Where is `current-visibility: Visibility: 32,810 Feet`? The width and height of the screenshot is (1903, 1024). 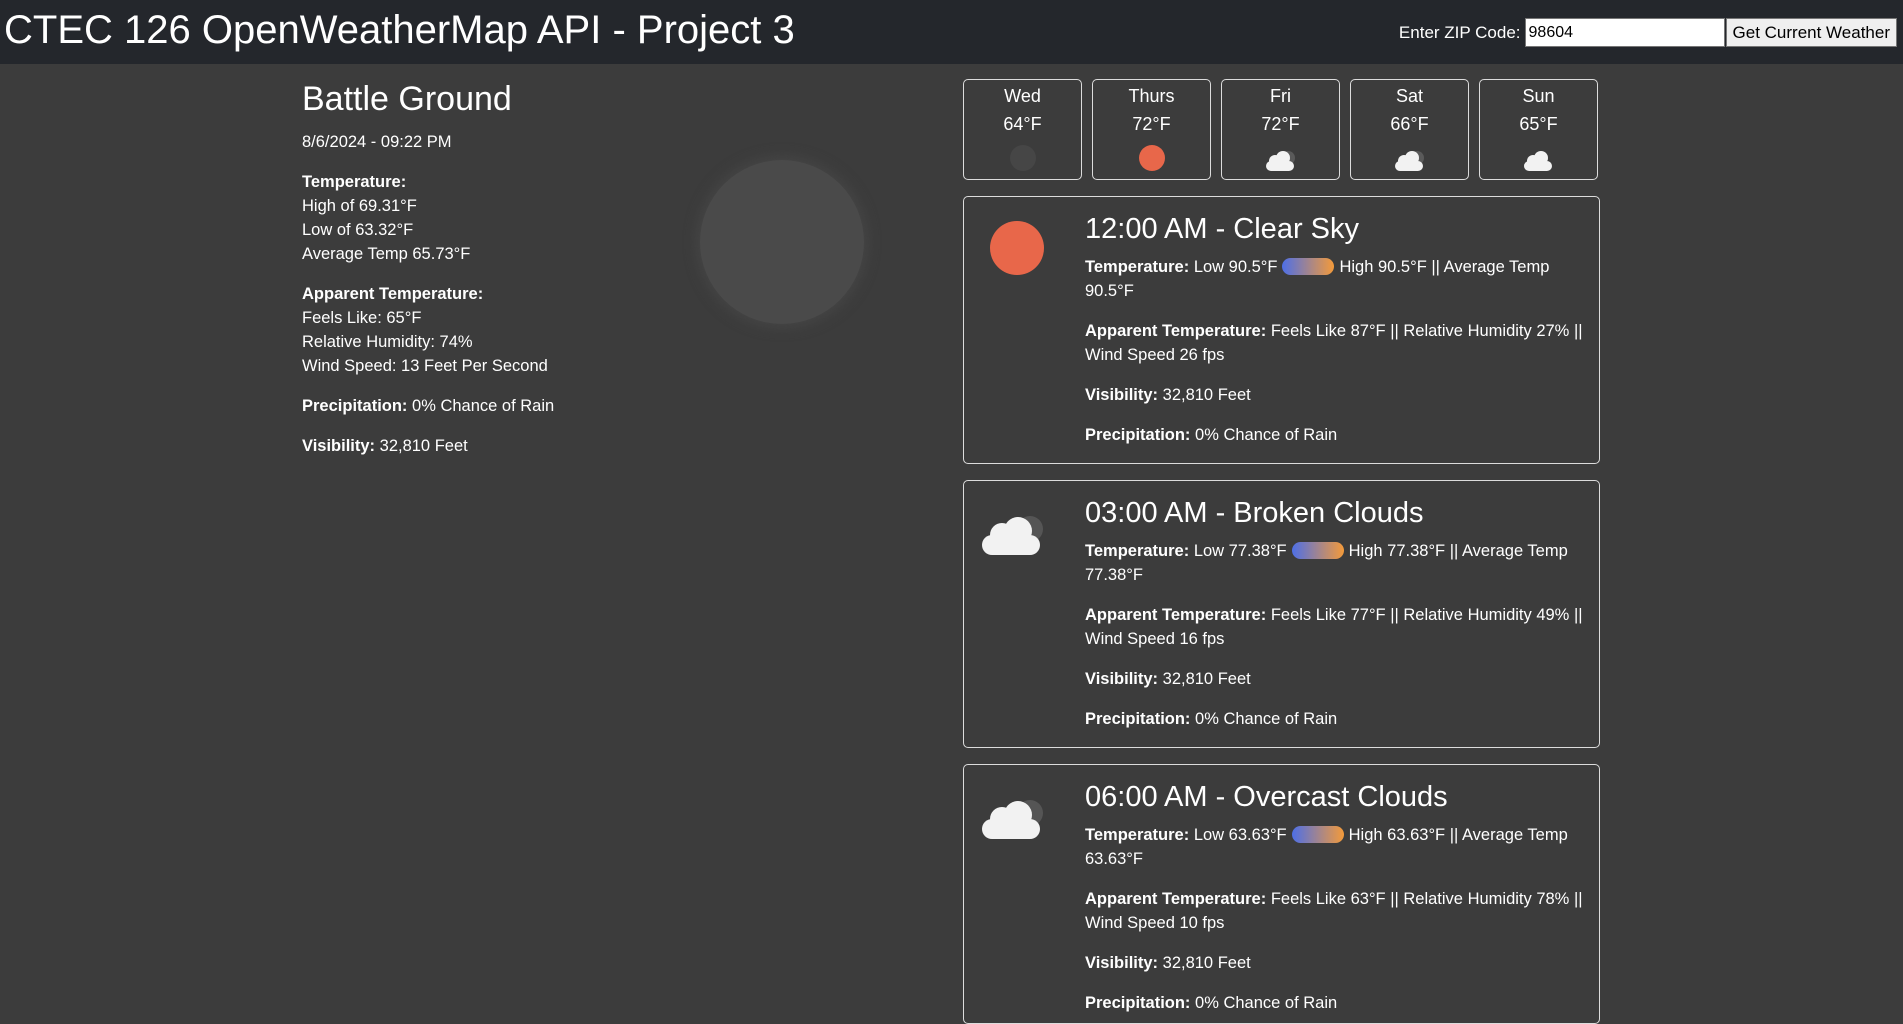
current-visibility: Visibility: 32,810 Feet is located at coordinates (532, 446).